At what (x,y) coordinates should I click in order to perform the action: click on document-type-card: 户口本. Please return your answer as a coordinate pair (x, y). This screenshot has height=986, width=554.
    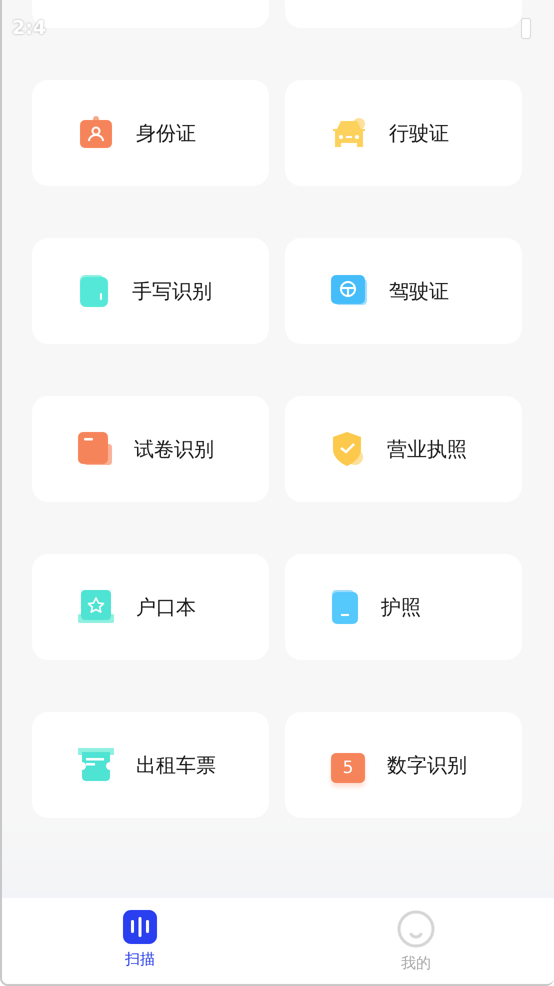
    Looking at the image, I should click on (150, 607).